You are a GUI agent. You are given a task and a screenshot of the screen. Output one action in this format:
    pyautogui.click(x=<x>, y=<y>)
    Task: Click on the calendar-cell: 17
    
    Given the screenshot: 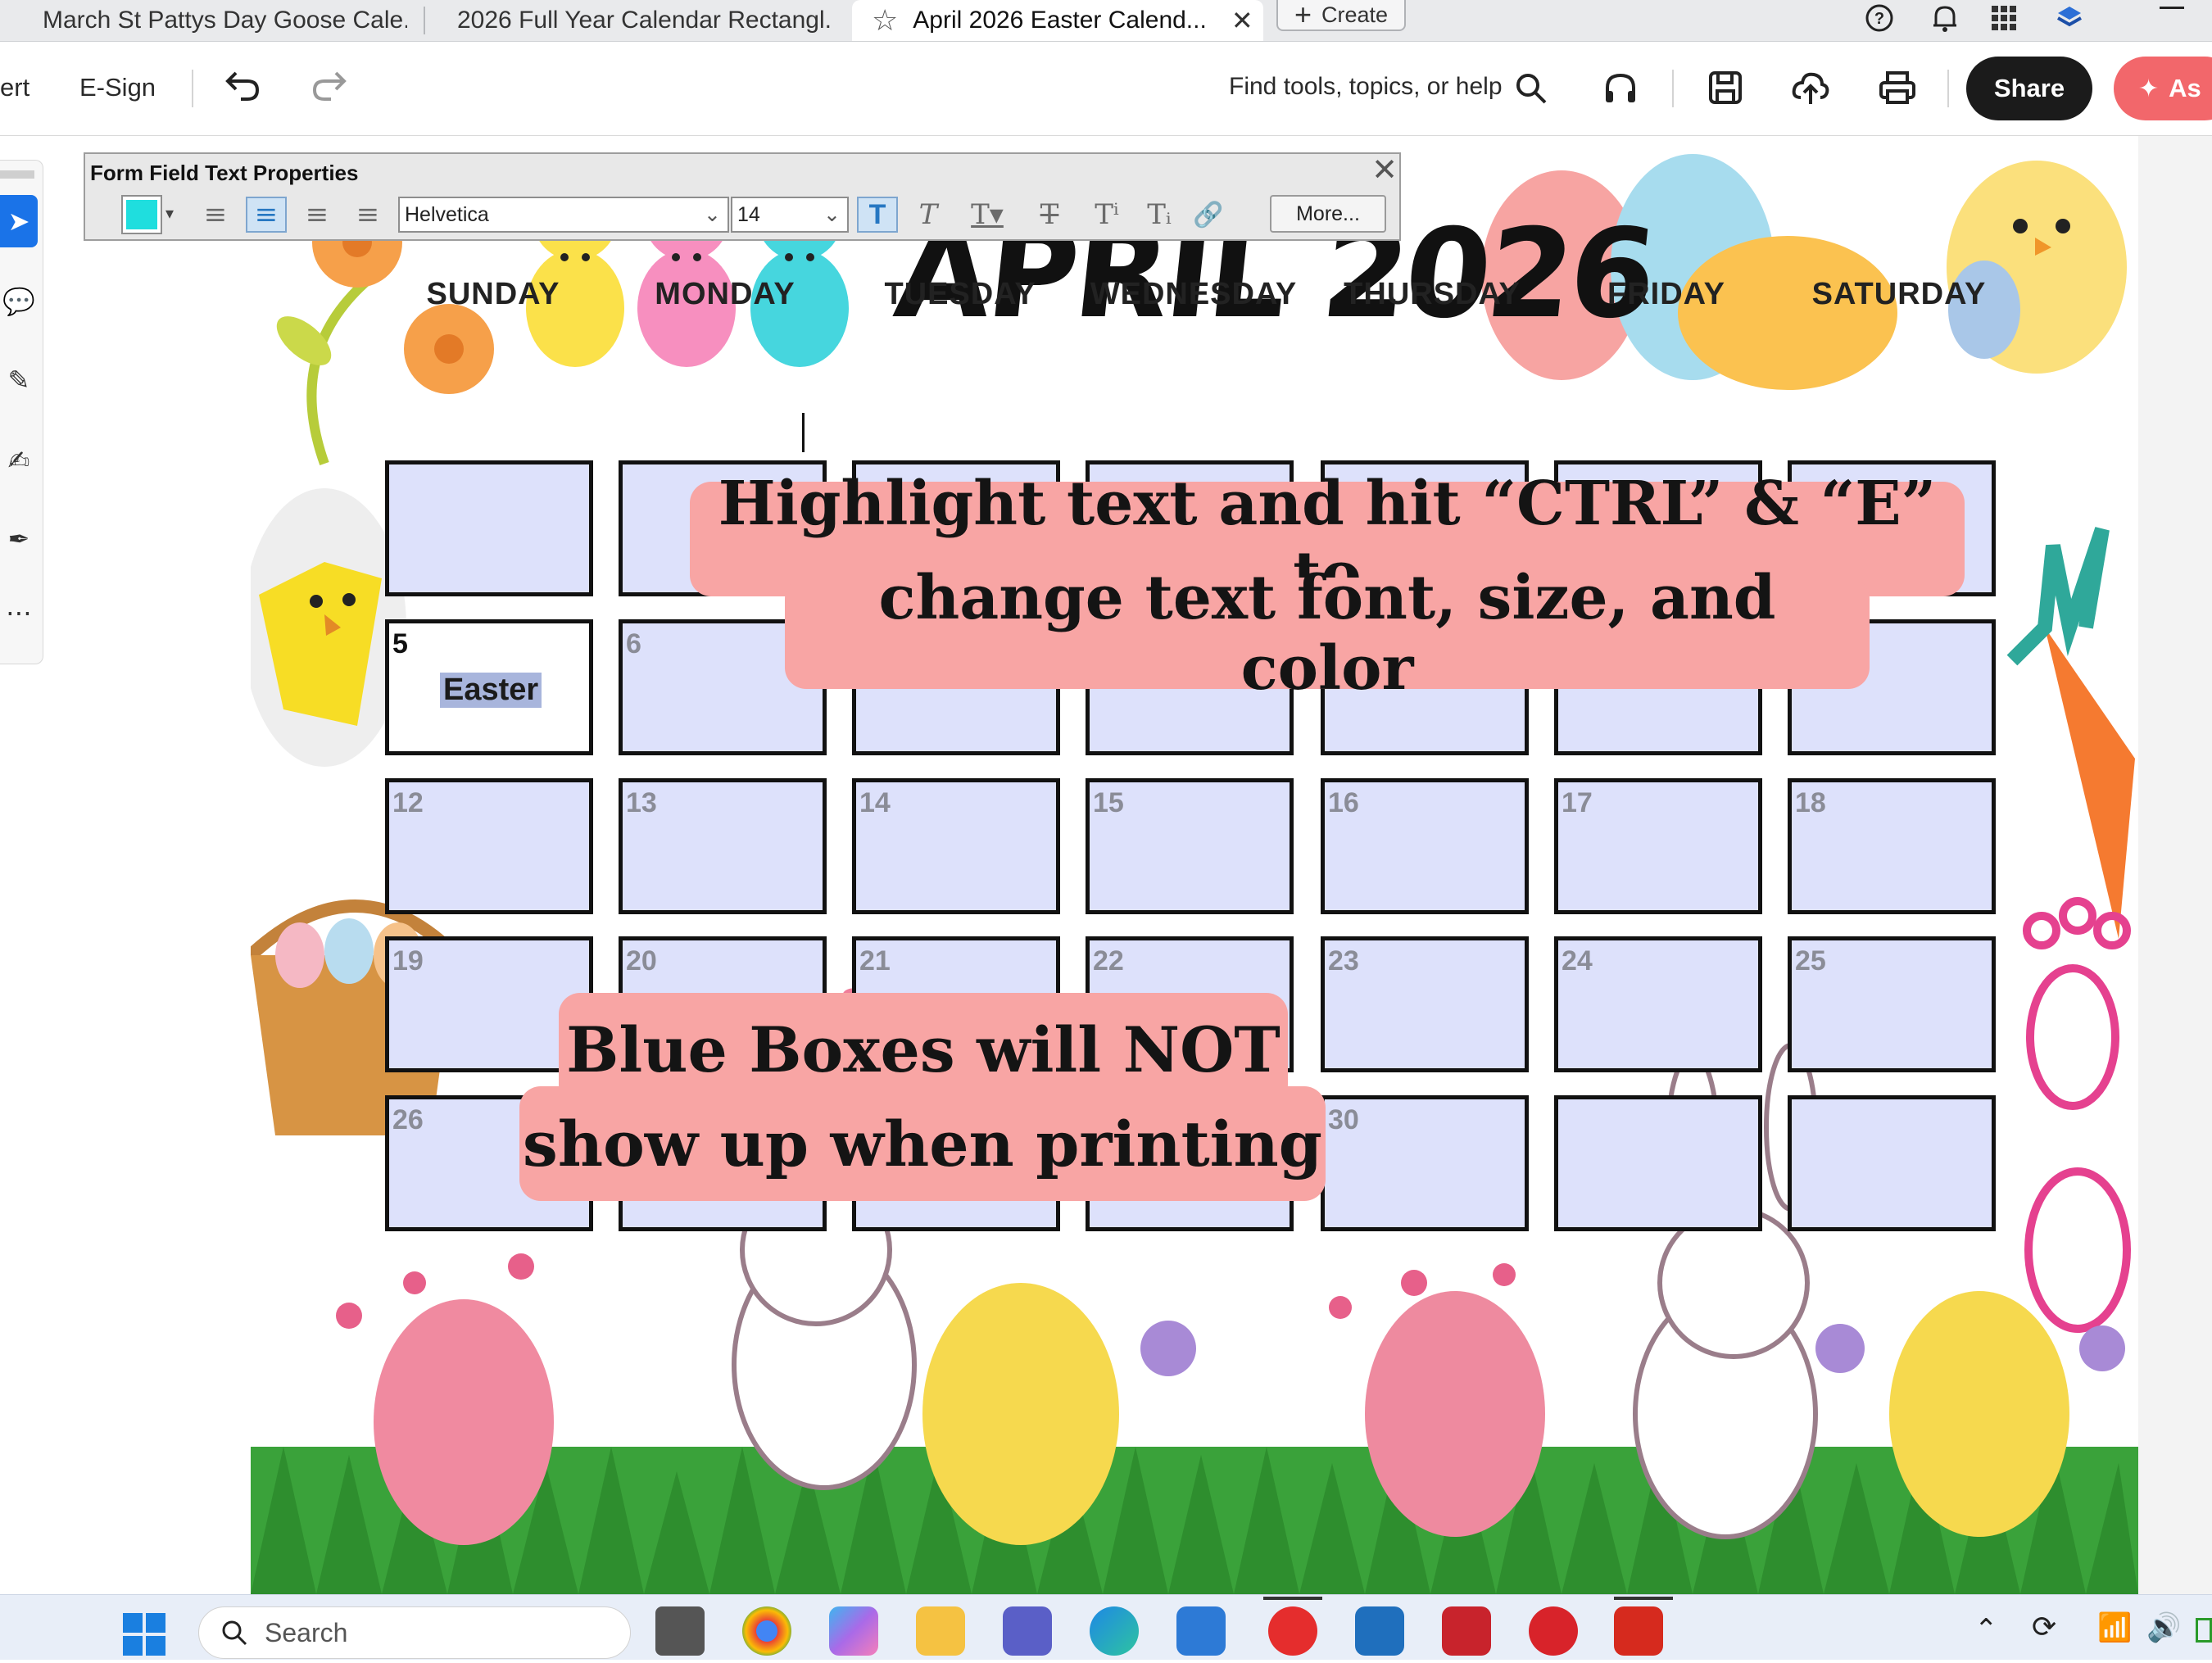 What is the action you would take?
    pyautogui.click(x=1658, y=846)
    